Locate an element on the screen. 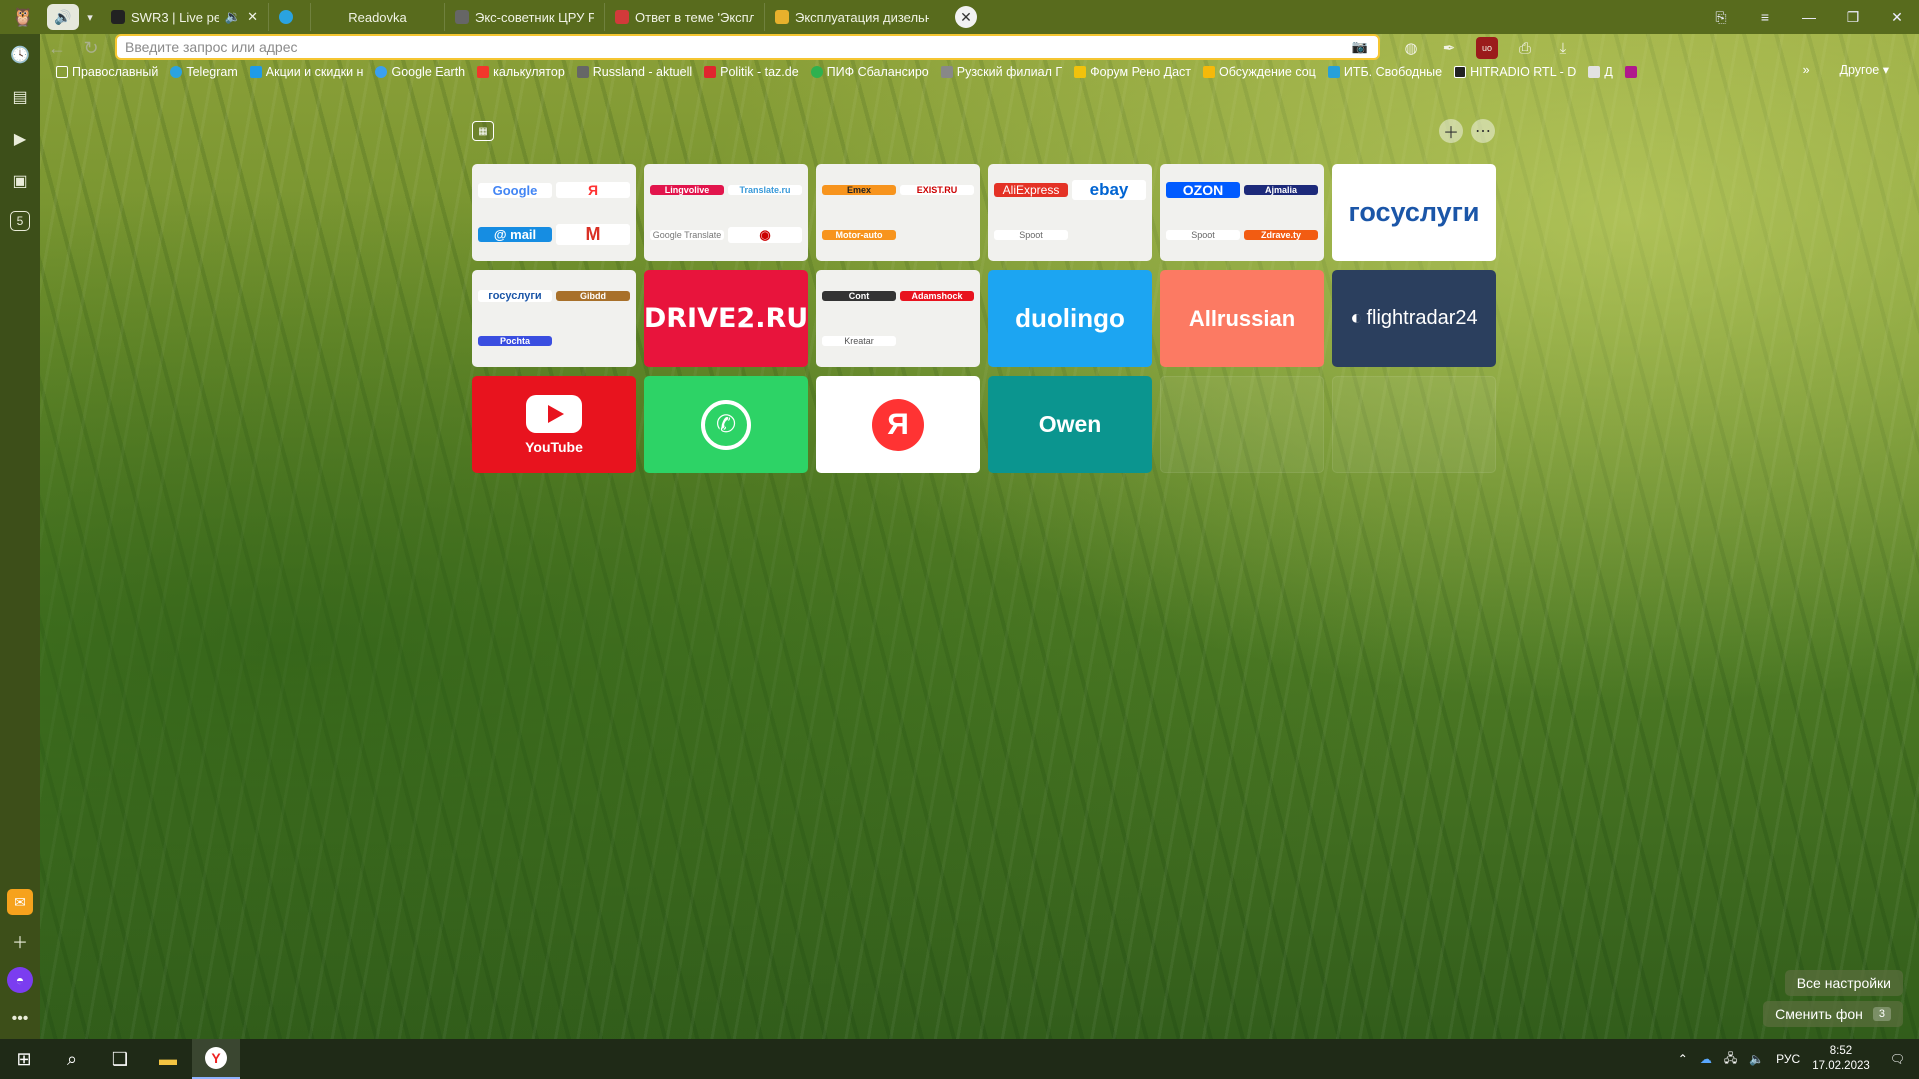 The image size is (1919, 1079). add-icon: ＋ is located at coordinates (20, 941).